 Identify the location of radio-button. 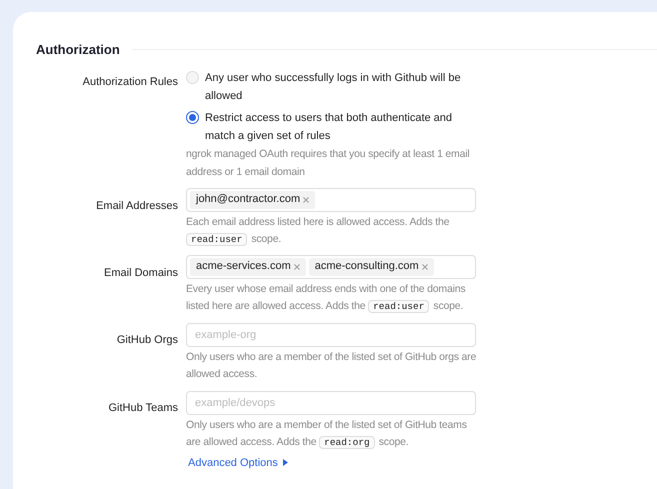
(192, 117).